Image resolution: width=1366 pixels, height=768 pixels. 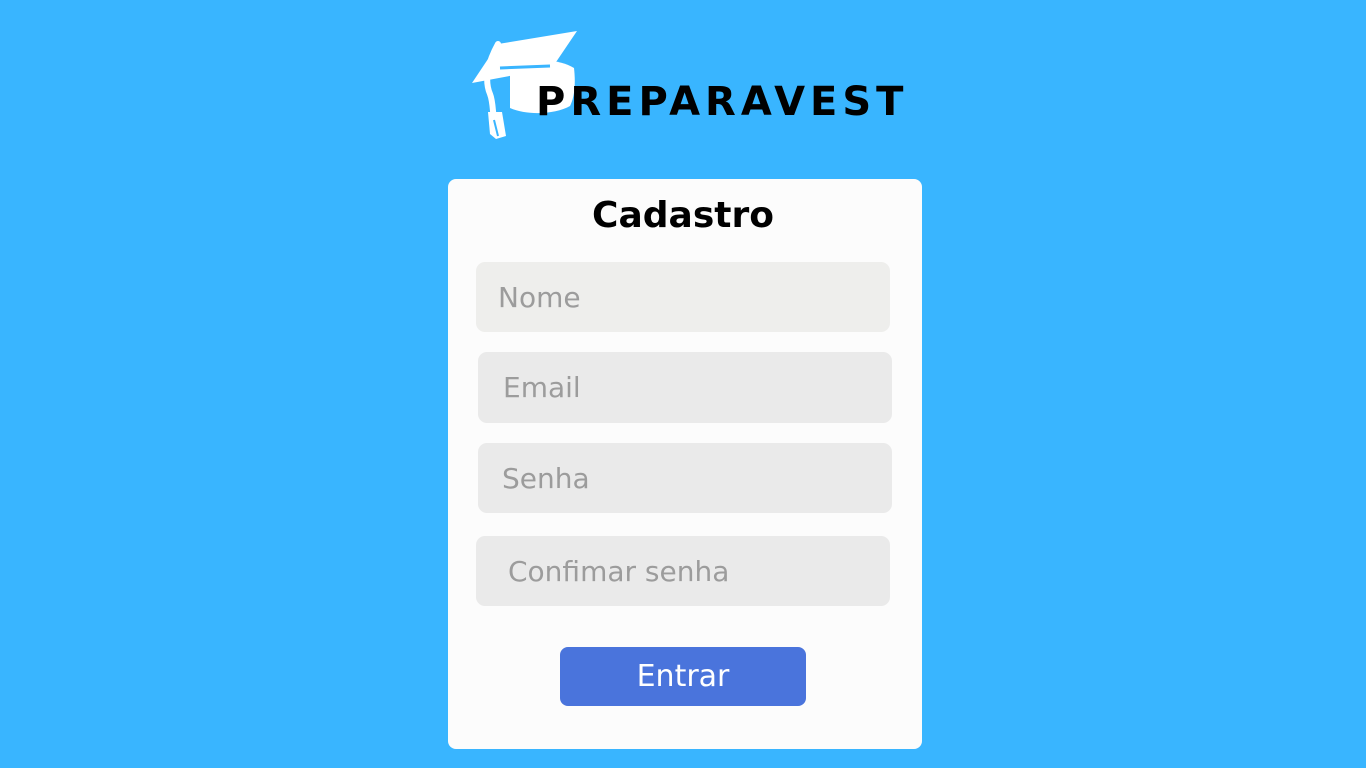 What do you see at coordinates (685, 387) in the screenshot?
I see `email-input` at bounding box center [685, 387].